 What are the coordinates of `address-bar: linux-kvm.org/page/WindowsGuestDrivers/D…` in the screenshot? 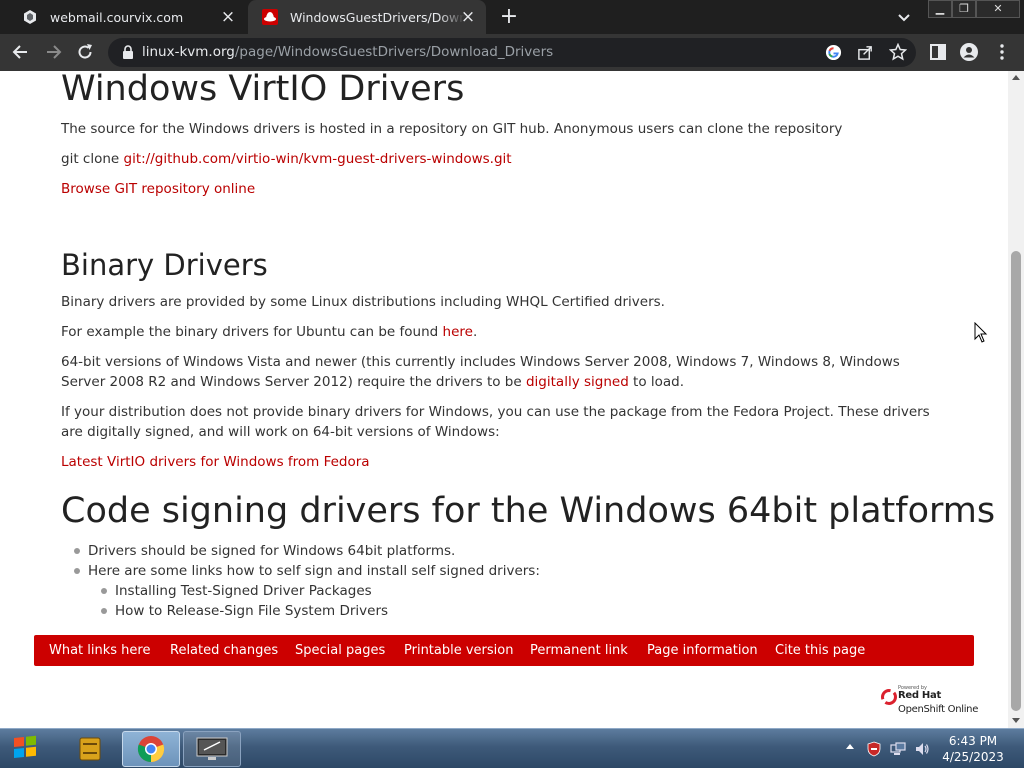 It's located at (512, 52).